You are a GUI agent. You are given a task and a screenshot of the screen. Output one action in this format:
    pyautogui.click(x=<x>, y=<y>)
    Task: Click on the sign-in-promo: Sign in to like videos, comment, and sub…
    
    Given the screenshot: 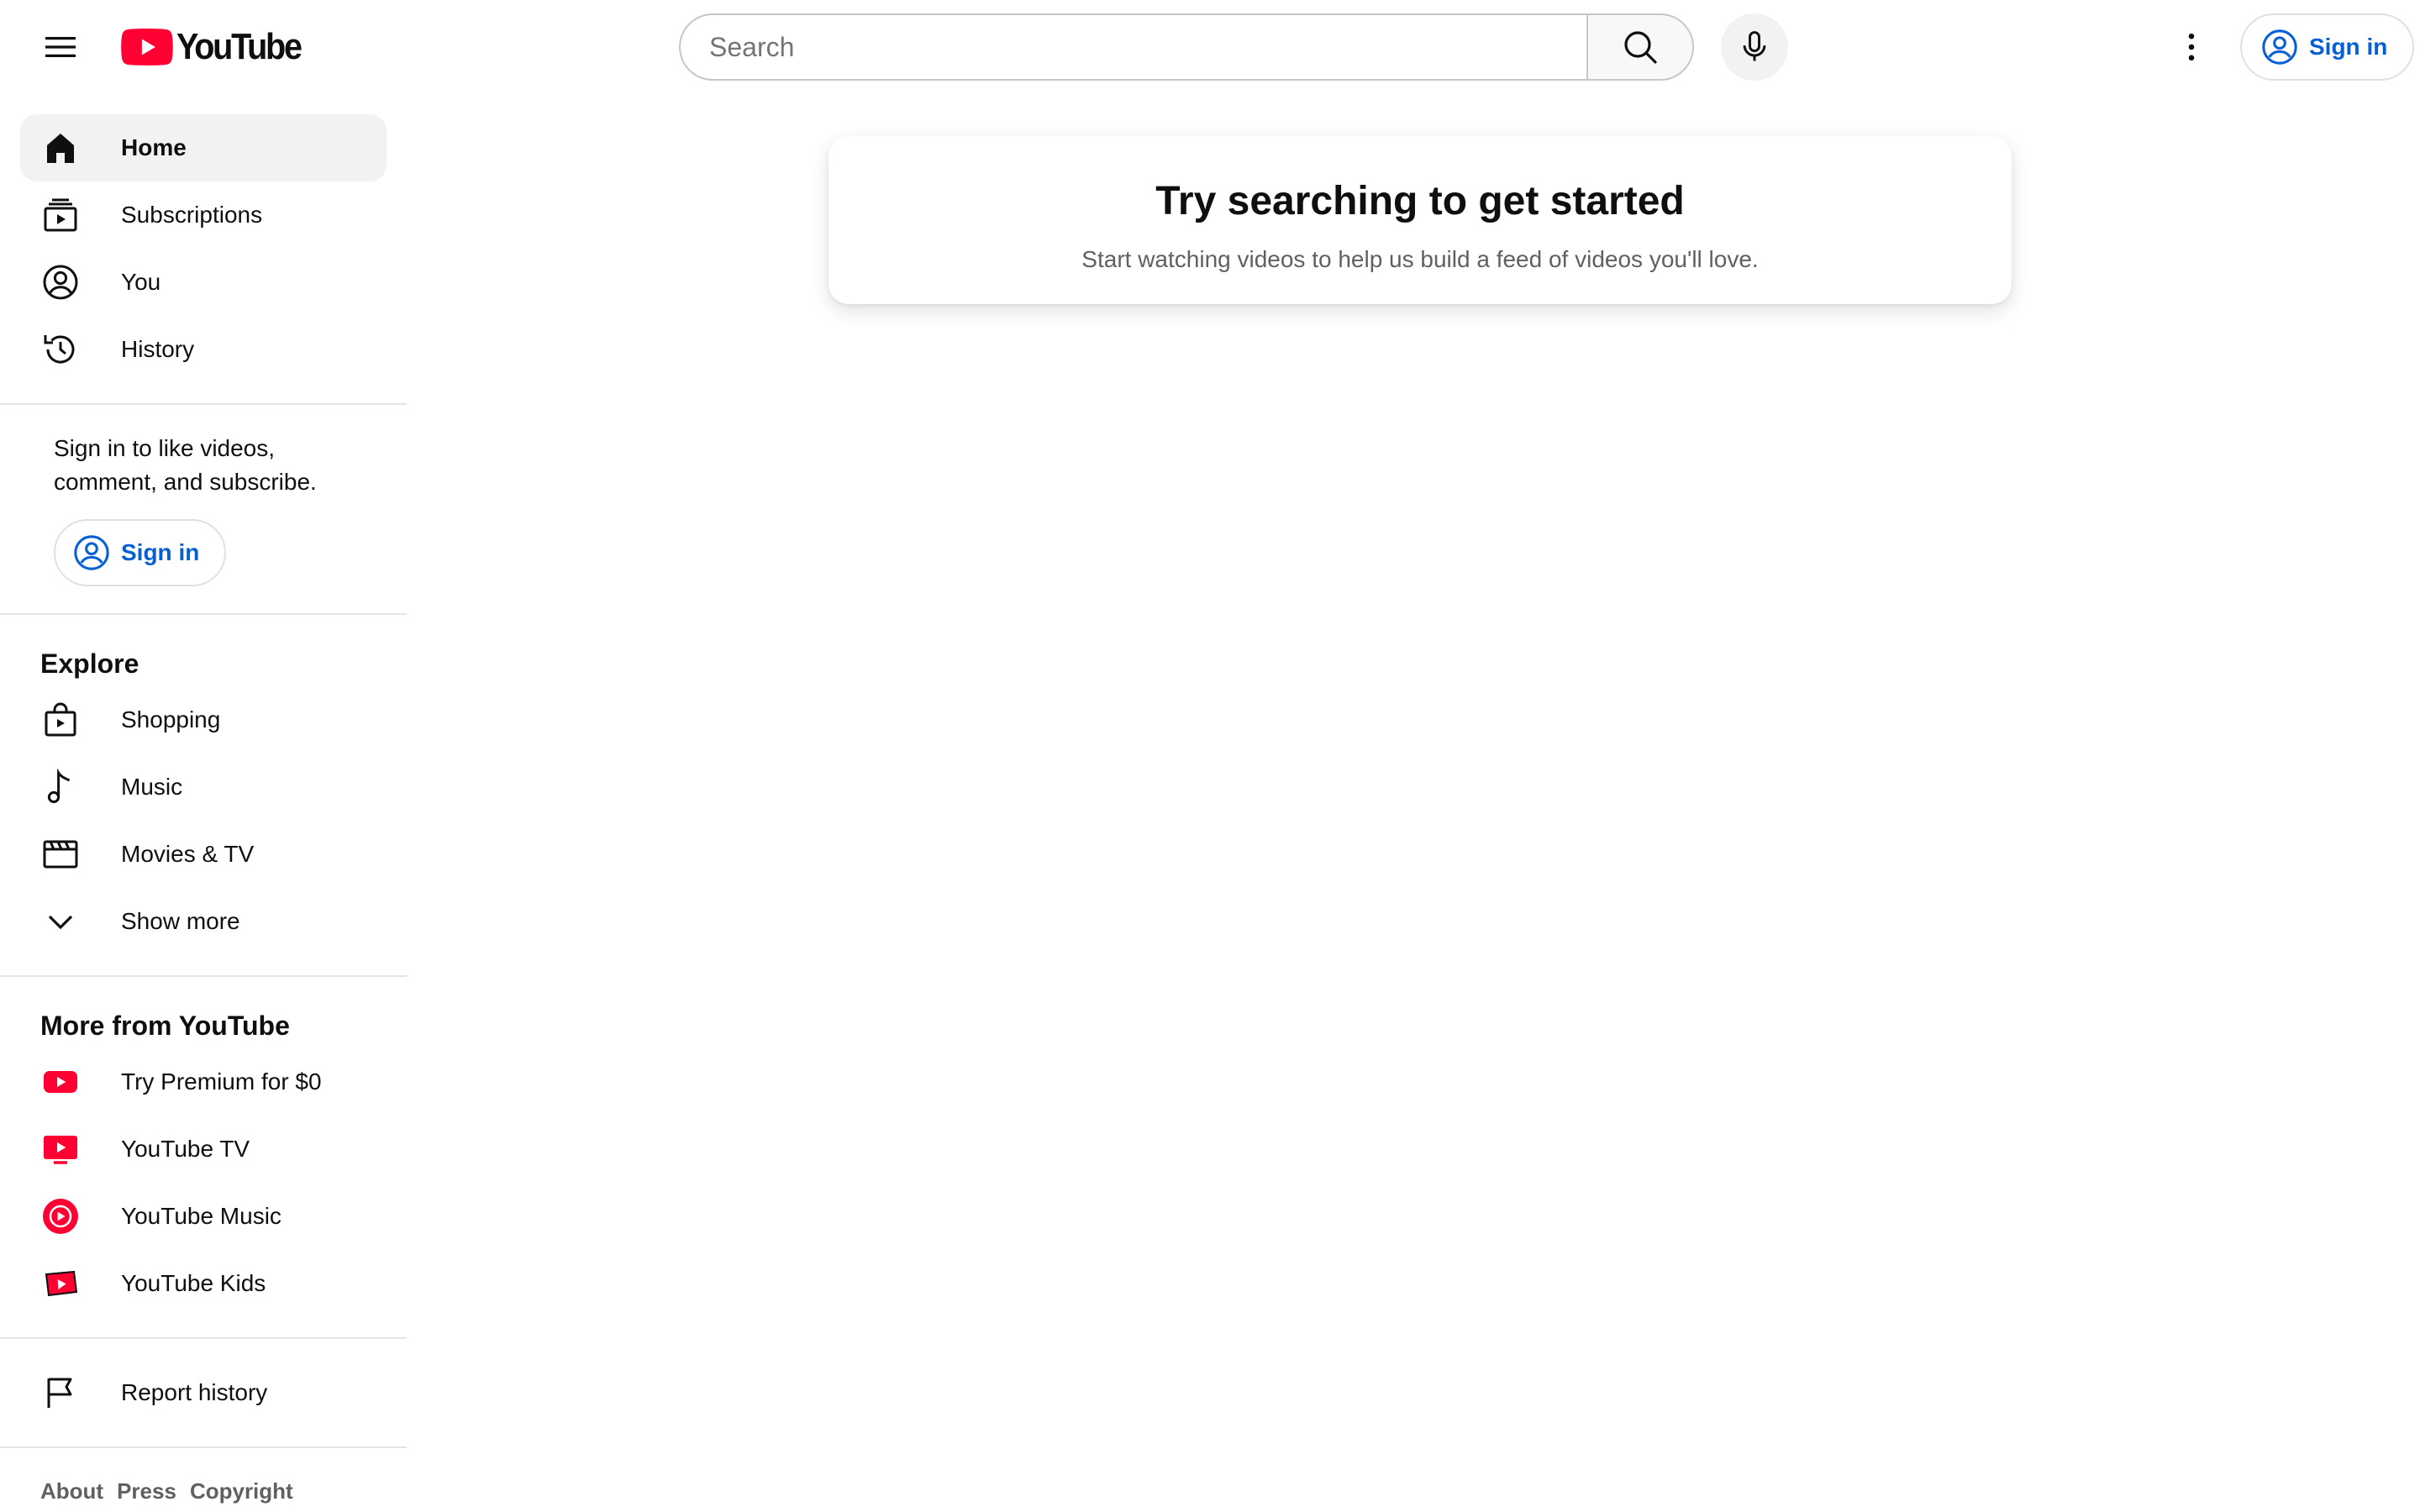 What is the action you would take?
    pyautogui.click(x=203, y=510)
    